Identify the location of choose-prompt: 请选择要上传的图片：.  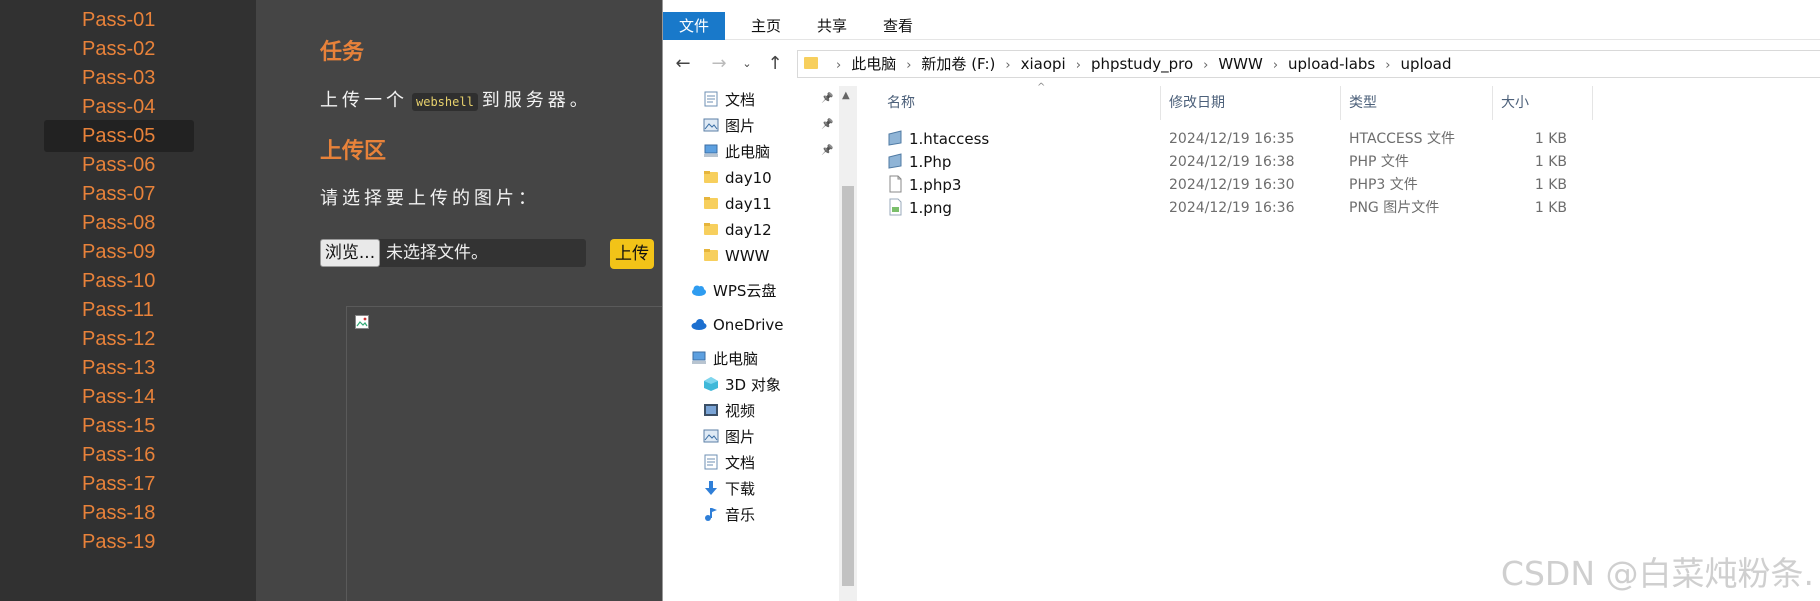
(430, 198).